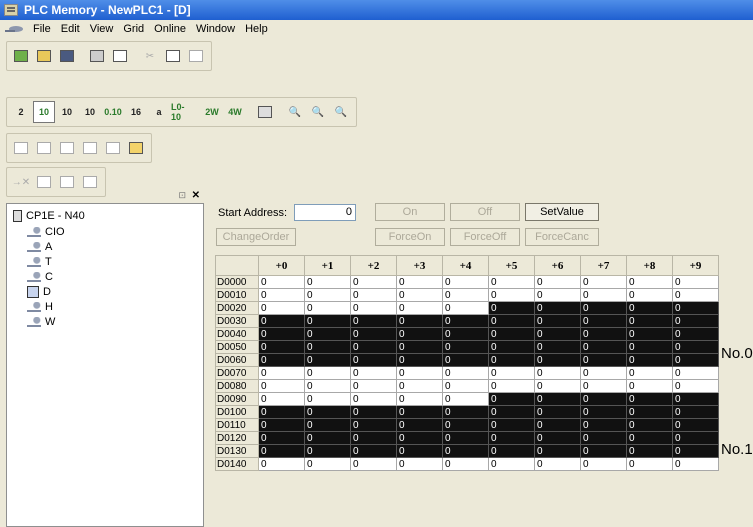  Describe the element at coordinates (562, 237) in the screenshot. I see `force-cancel-button: ForceCanc` at that location.